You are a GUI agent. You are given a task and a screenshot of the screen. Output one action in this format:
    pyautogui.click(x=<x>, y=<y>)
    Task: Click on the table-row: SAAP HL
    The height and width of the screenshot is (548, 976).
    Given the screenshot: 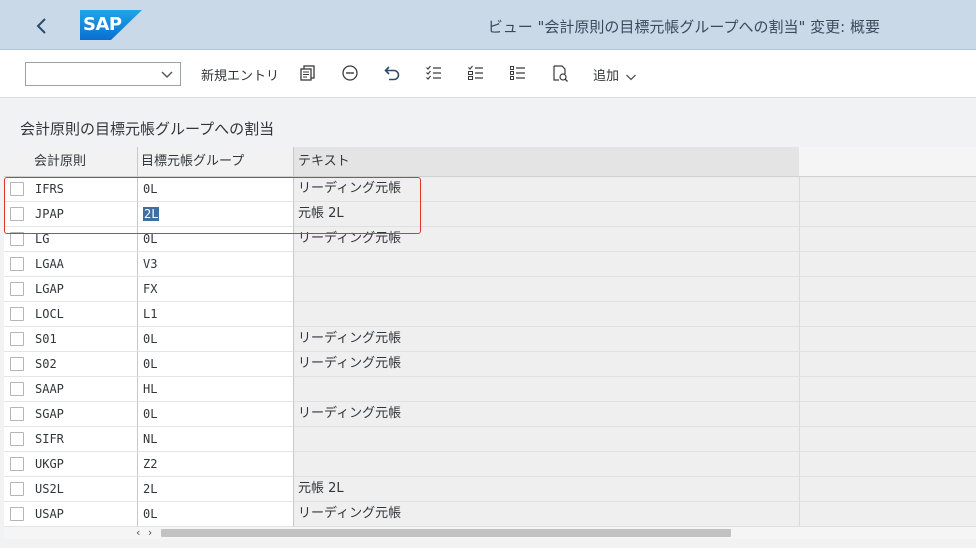 What is the action you would take?
    pyautogui.click(x=490, y=389)
    